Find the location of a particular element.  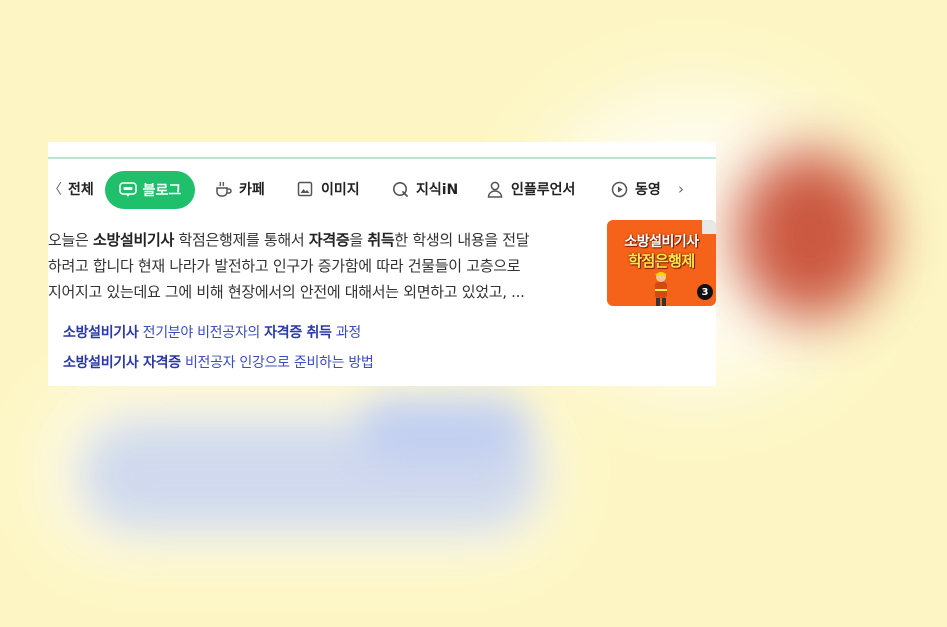

related-link-highlight: 소방설비기사 자격증 is located at coordinates (122, 363).